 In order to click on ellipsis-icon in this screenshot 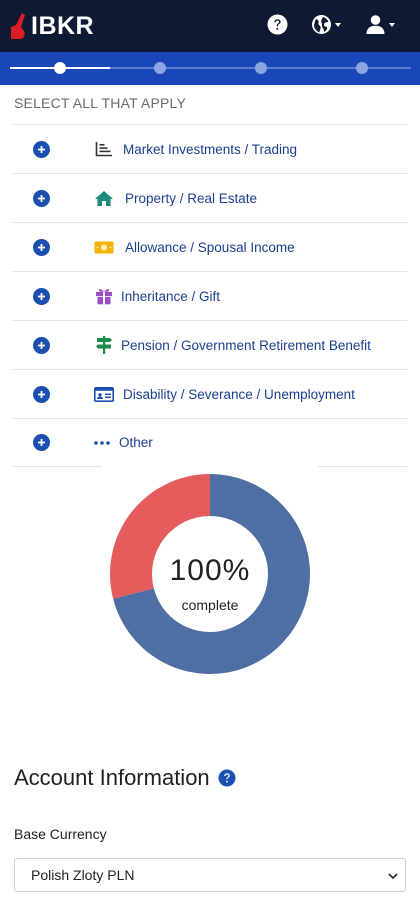, I will do `click(102, 443)`.